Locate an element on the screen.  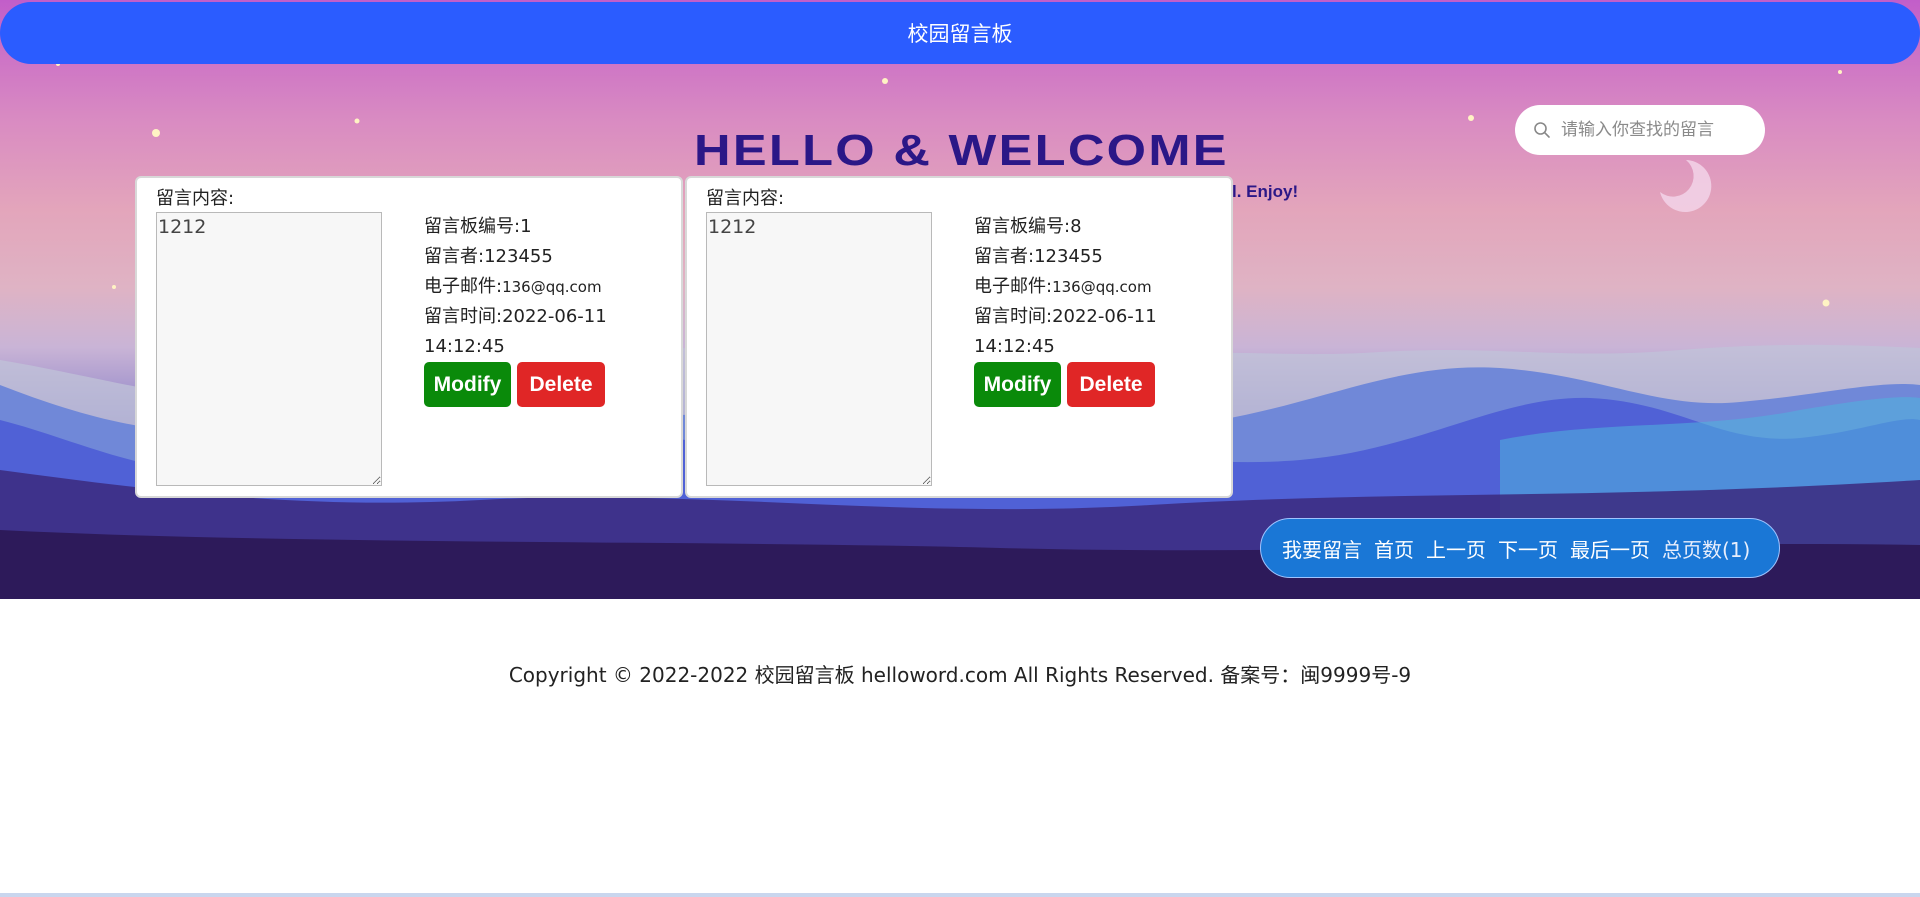
app-header: 校园留言板 is located at coordinates (960, 33).